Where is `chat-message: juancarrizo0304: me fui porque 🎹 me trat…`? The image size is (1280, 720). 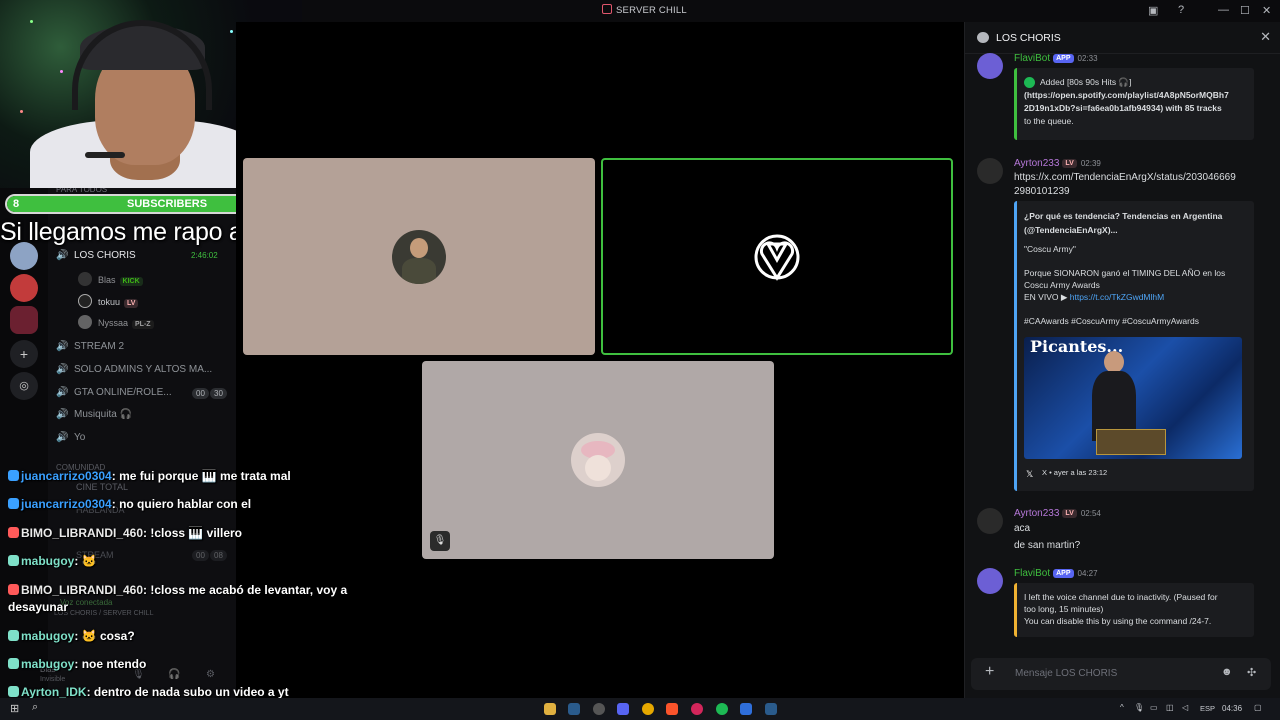 chat-message: juancarrizo0304: me fui porque 🎹 me trat… is located at coordinates (149, 476).